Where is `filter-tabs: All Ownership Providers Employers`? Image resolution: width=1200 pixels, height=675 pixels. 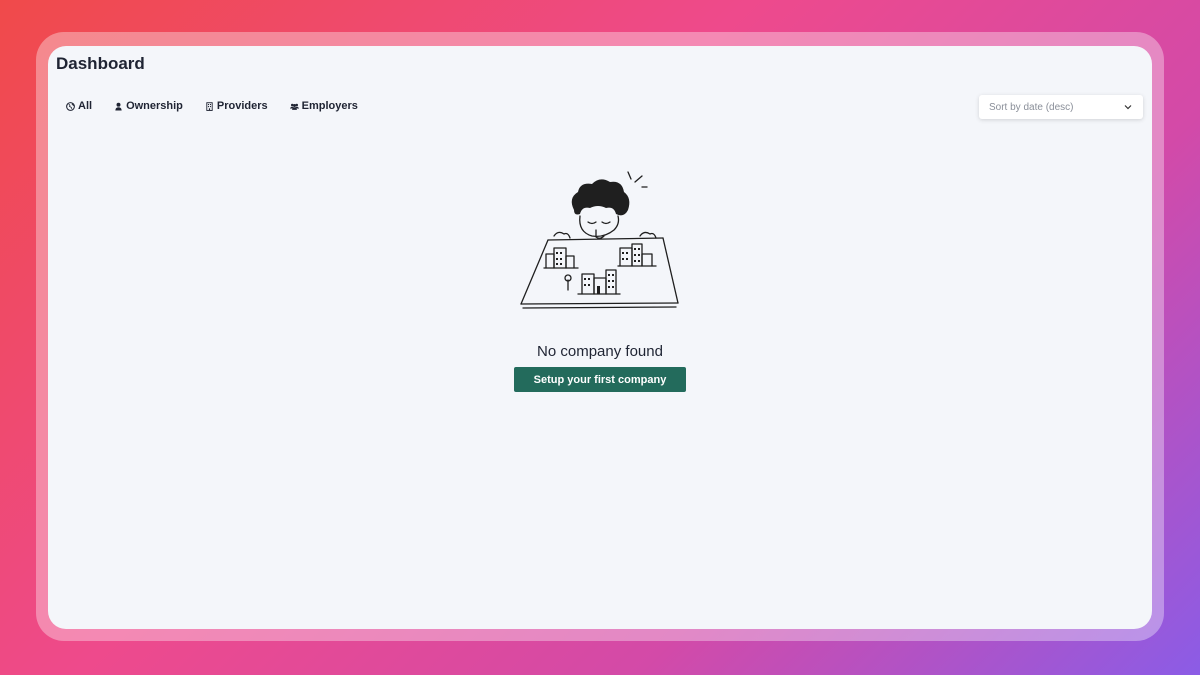
filter-tabs: All Ownership Providers Employers is located at coordinates (212, 106).